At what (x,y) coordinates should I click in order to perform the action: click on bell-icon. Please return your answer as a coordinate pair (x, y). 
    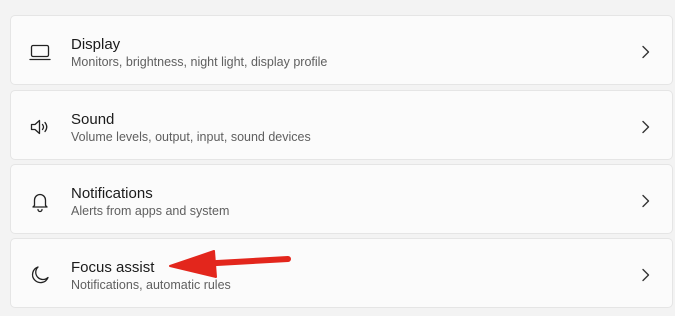
    Looking at the image, I should click on (40, 201).